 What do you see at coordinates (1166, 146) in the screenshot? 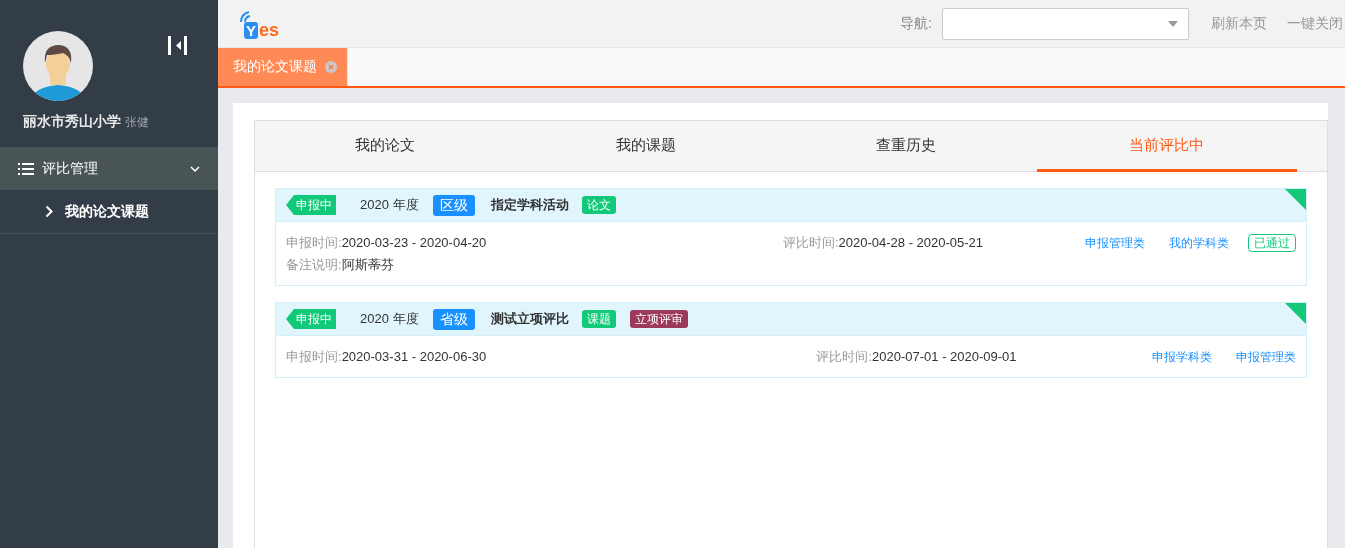
I see `tab: 当前评比中` at bounding box center [1166, 146].